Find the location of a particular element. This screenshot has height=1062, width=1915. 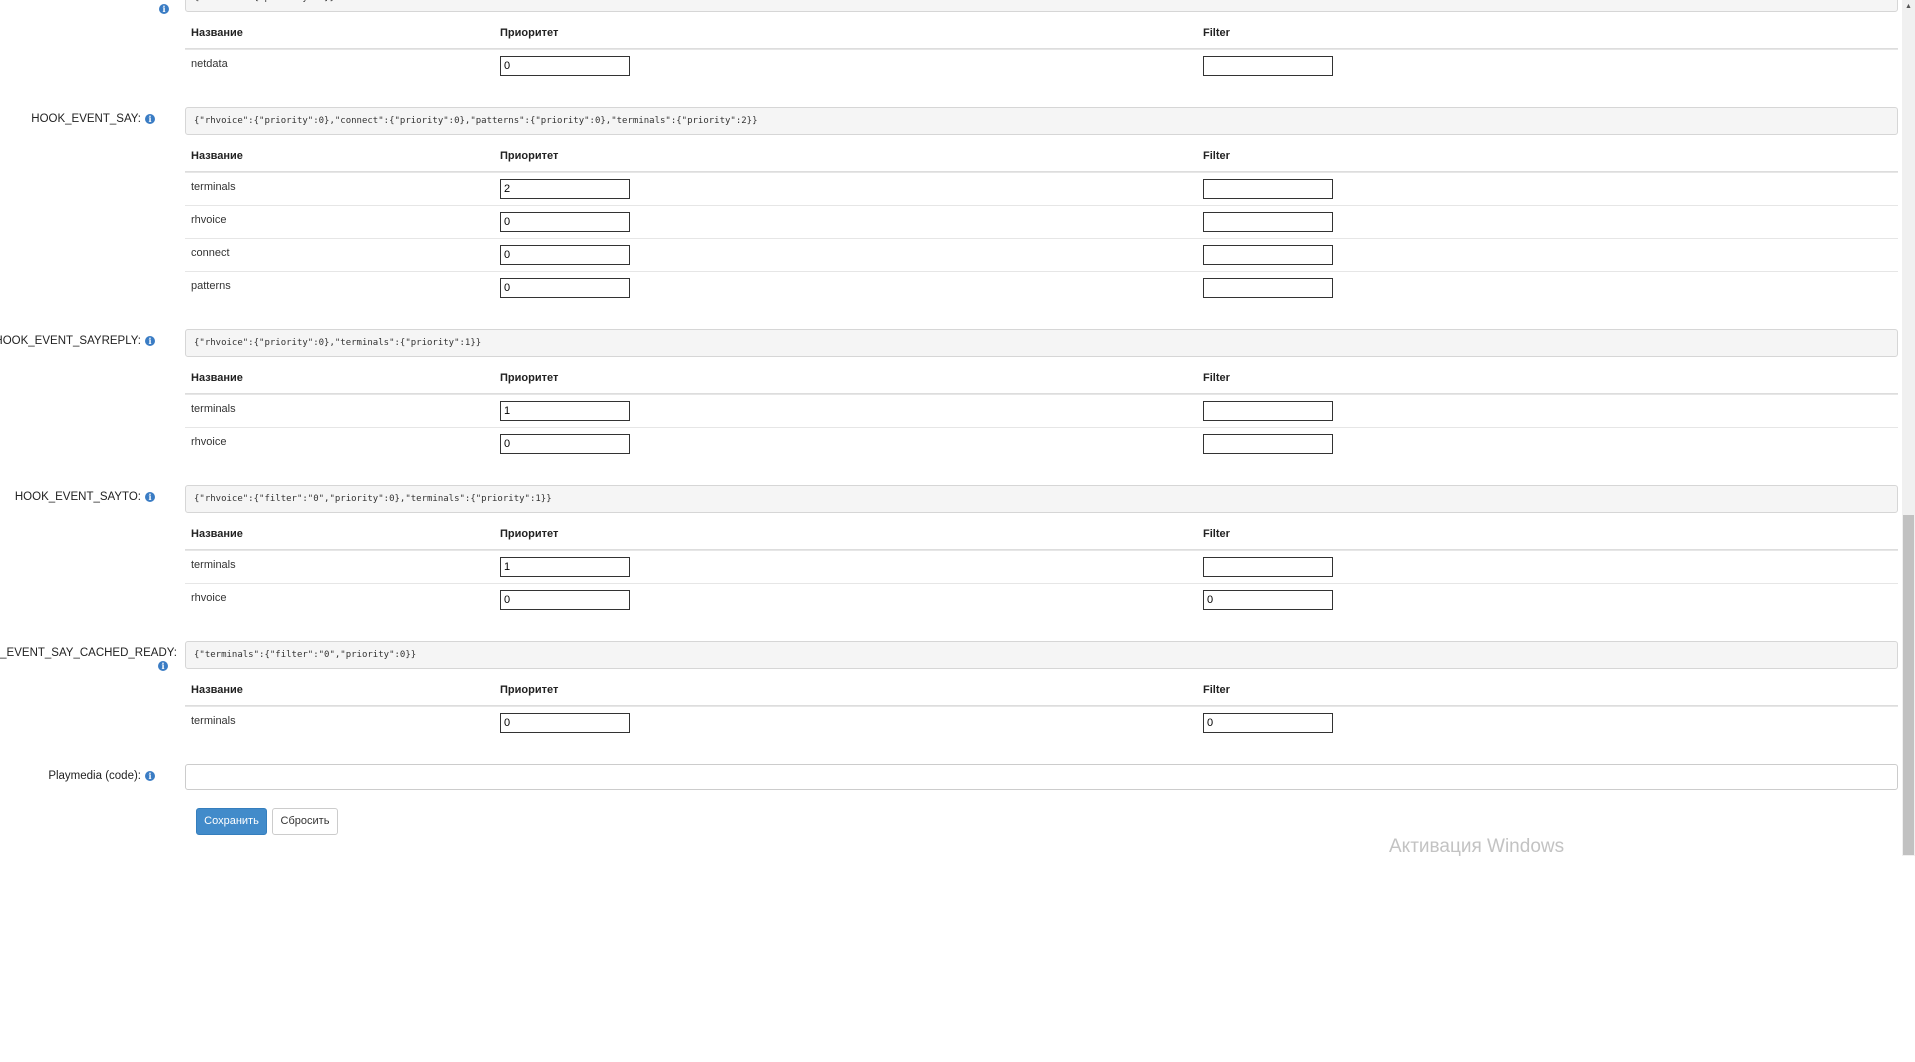

module-name: patterns is located at coordinates (211, 286).